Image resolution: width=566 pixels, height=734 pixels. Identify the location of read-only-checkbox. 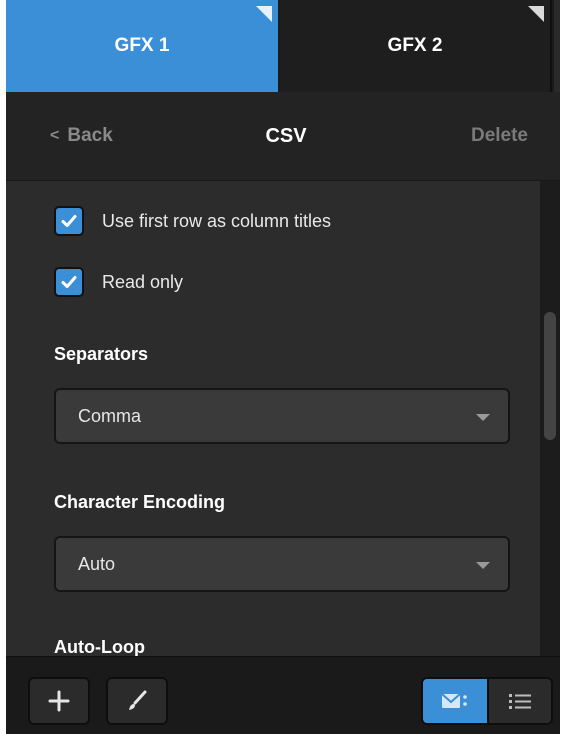
(69, 282).